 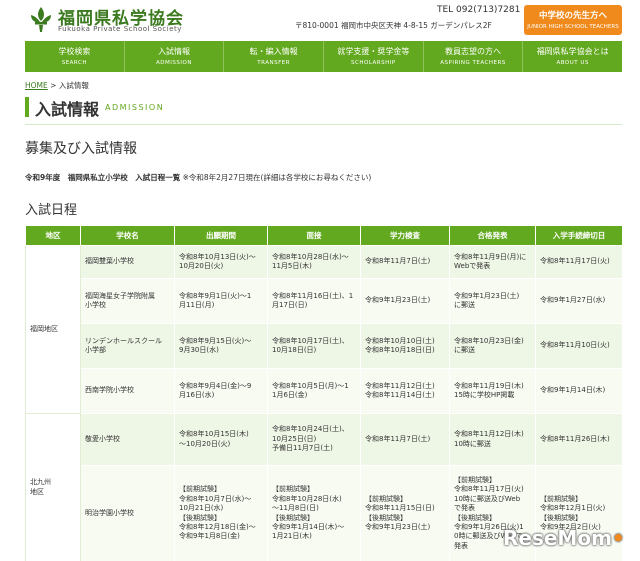 I want to click on nav-label-en: TRANSFER, so click(x=274, y=63).